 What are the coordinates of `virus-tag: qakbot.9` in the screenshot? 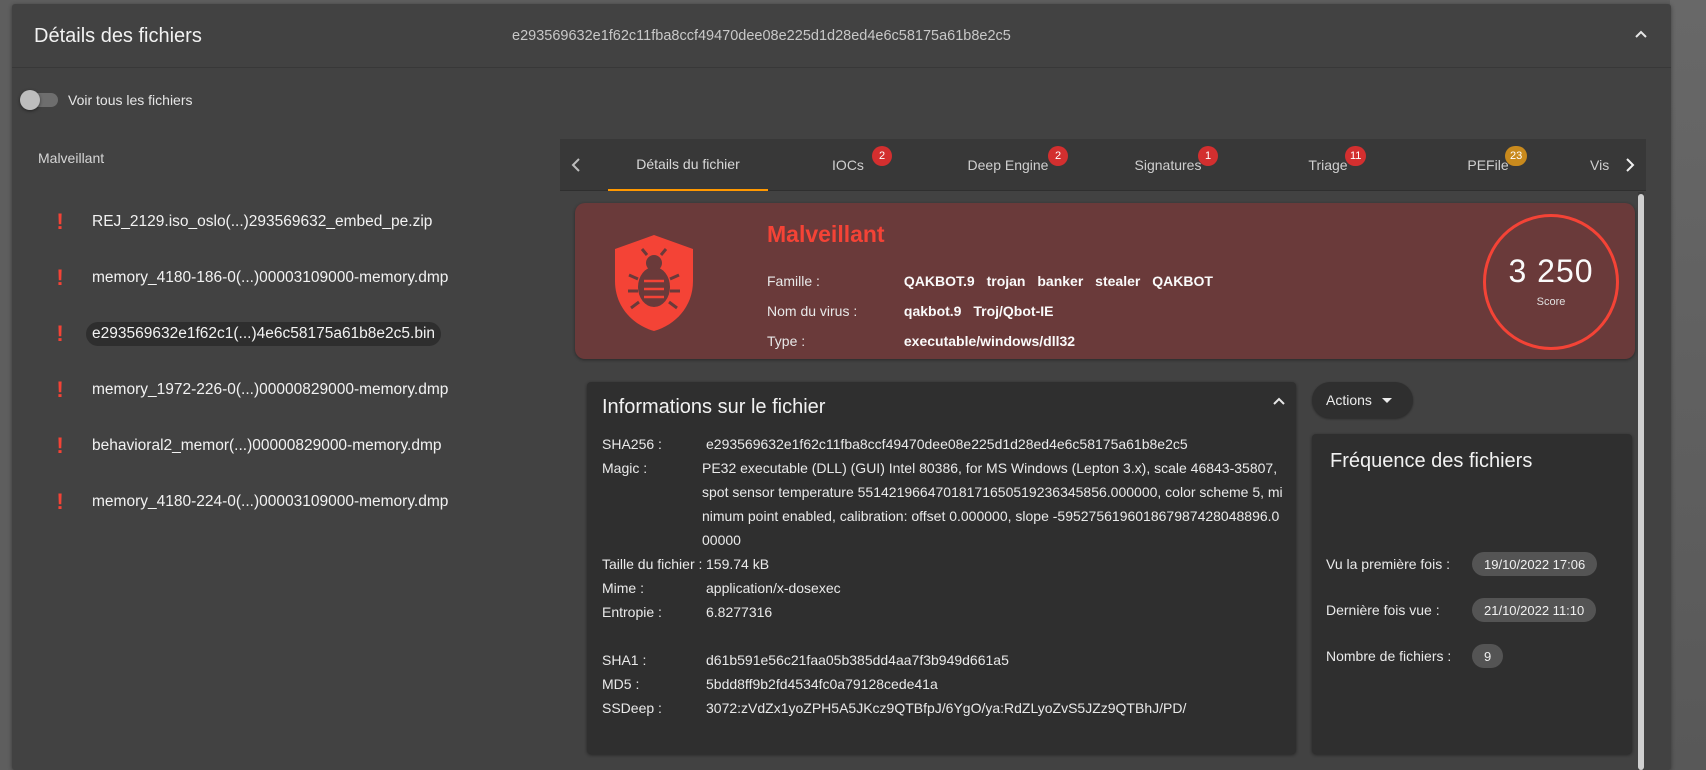 It's located at (932, 311).